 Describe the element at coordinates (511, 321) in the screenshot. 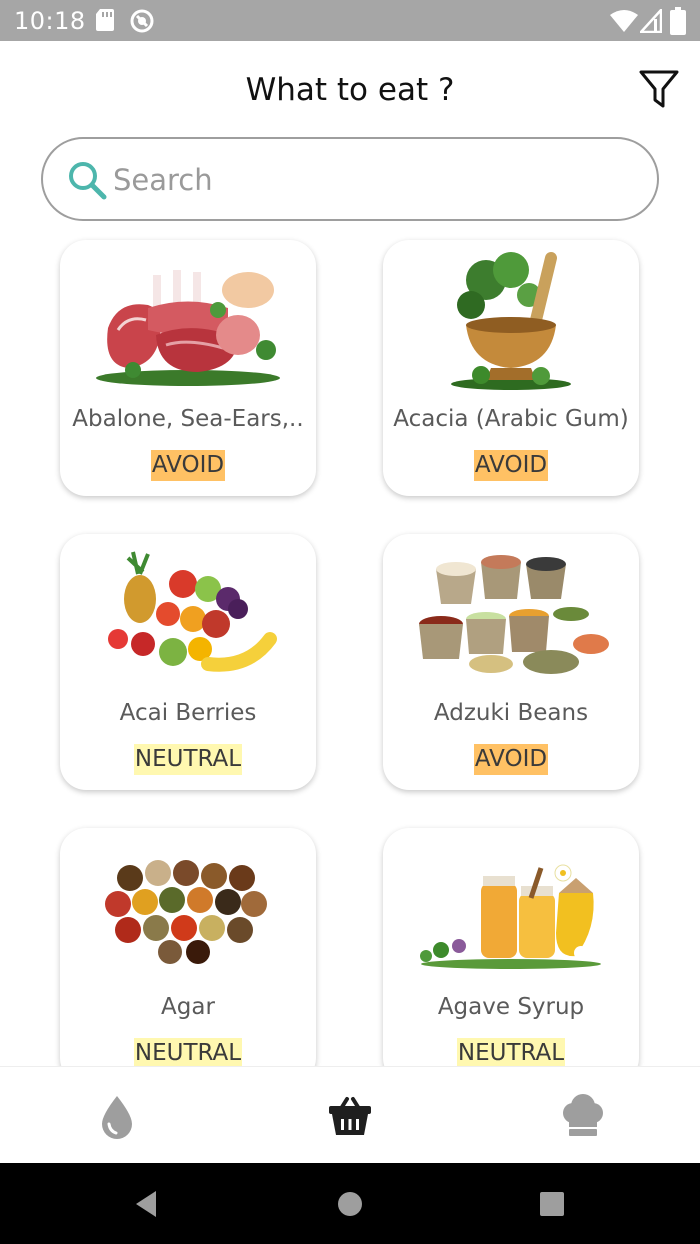

I see `herbs-mortar-image` at that location.